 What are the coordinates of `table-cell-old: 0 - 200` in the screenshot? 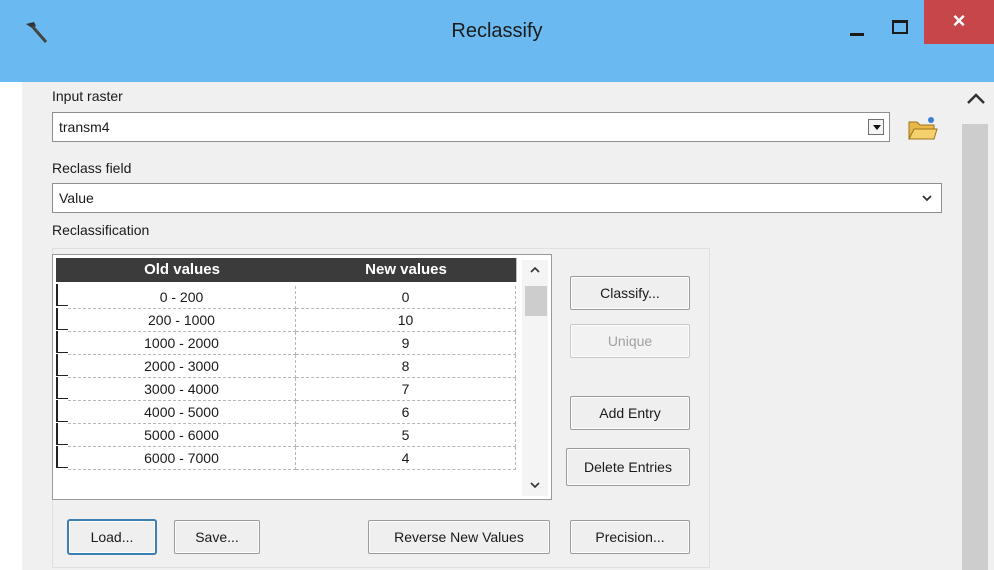 It's located at (182, 297).